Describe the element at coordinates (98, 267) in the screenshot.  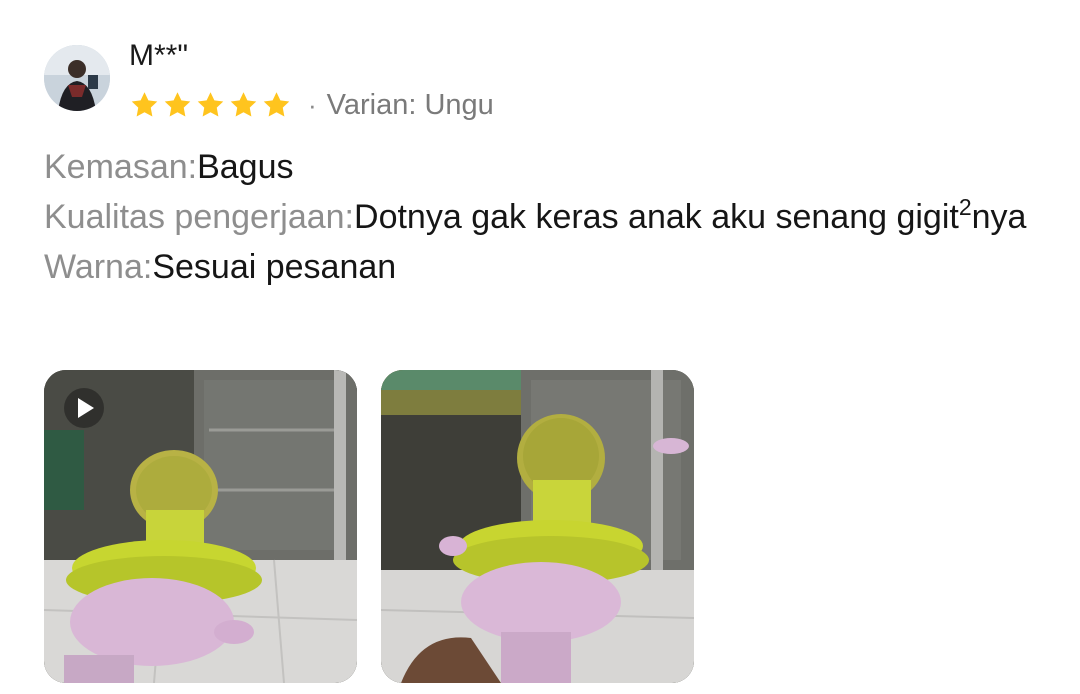
I see `color-label: Warna:` at that location.